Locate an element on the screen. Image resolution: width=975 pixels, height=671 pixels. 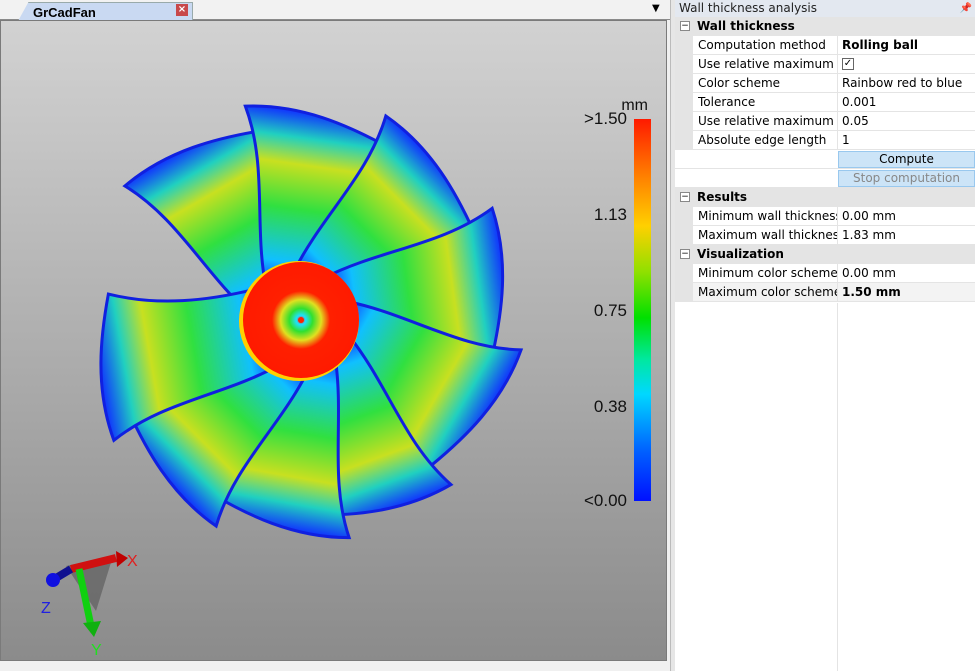
property-row: Maximum wall thickness 1.83 mm is located at coordinates (825, 235).